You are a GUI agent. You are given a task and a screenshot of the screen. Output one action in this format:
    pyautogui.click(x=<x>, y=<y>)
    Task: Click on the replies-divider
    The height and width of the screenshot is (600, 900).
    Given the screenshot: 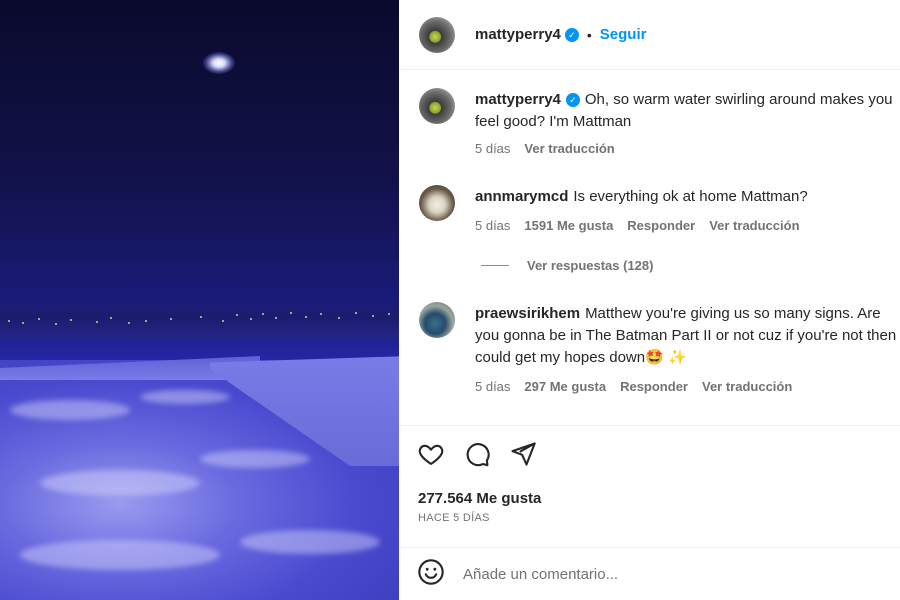 What is the action you would take?
    pyautogui.click(x=495, y=265)
    